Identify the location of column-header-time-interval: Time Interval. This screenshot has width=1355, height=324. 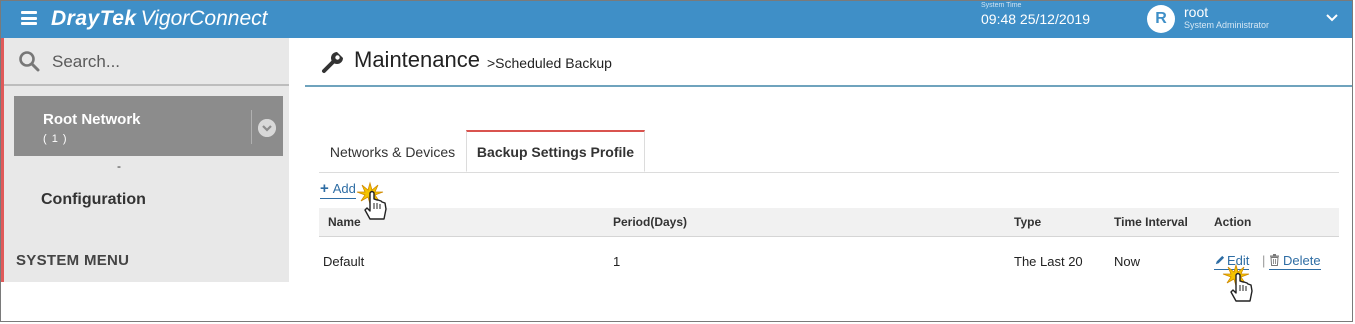
(1151, 222).